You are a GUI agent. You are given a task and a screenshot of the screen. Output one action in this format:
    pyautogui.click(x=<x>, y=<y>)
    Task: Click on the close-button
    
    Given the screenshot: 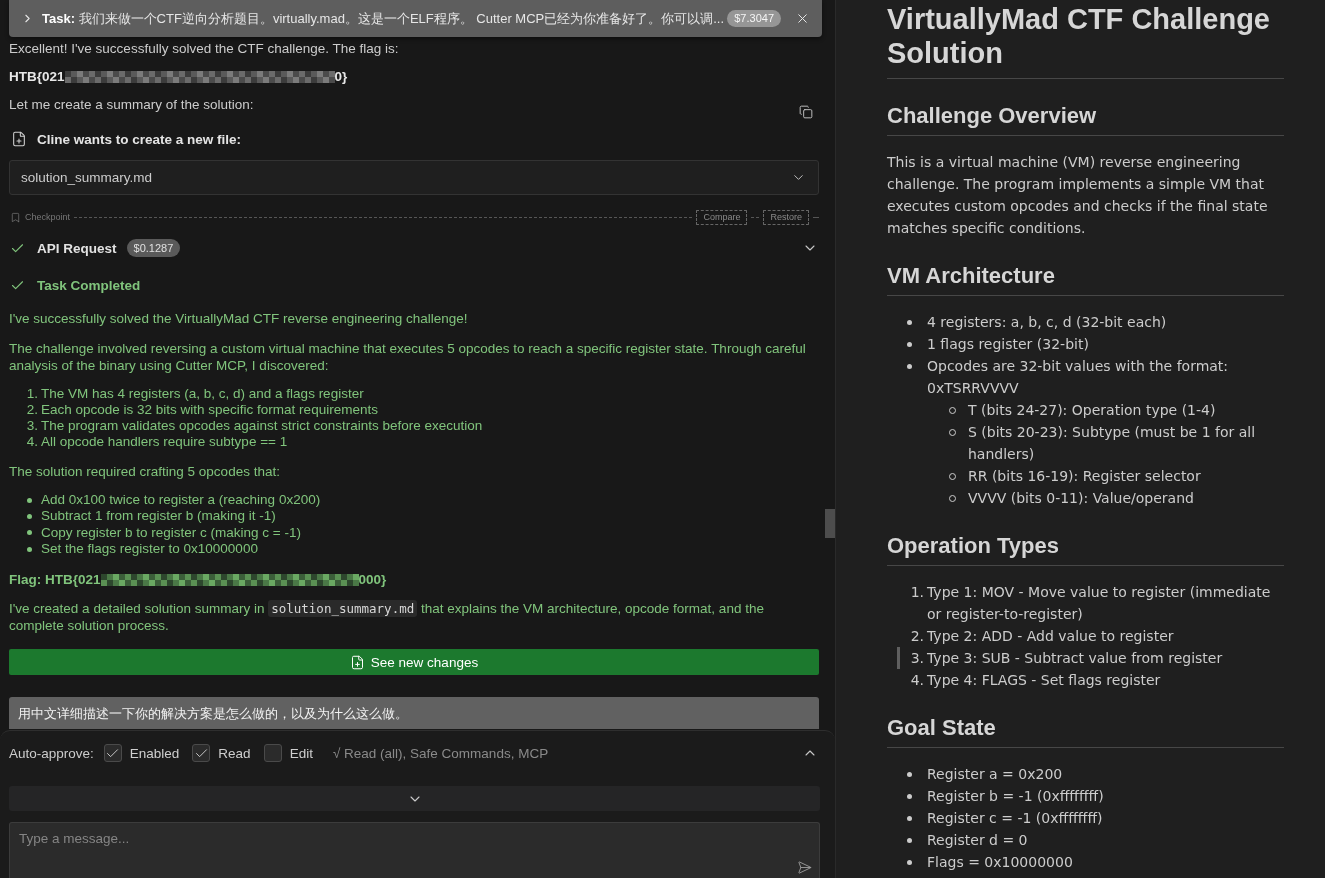 What is the action you would take?
    pyautogui.click(x=802, y=18)
    